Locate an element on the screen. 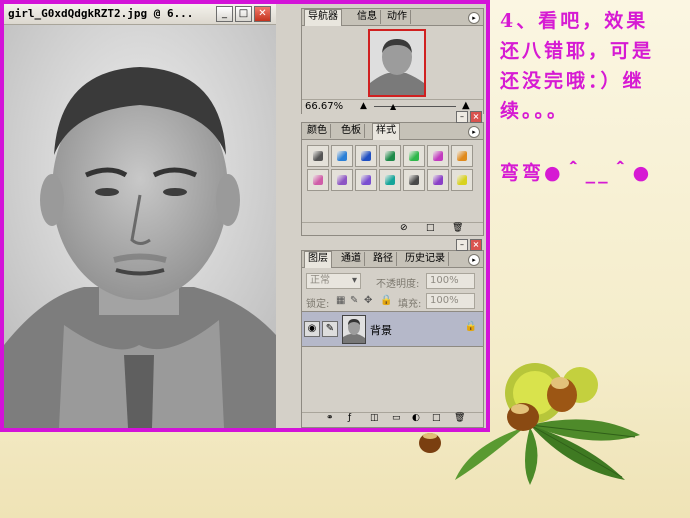 The height and width of the screenshot is (518, 690). panel-menu-icon: ▸ is located at coordinates (474, 18).